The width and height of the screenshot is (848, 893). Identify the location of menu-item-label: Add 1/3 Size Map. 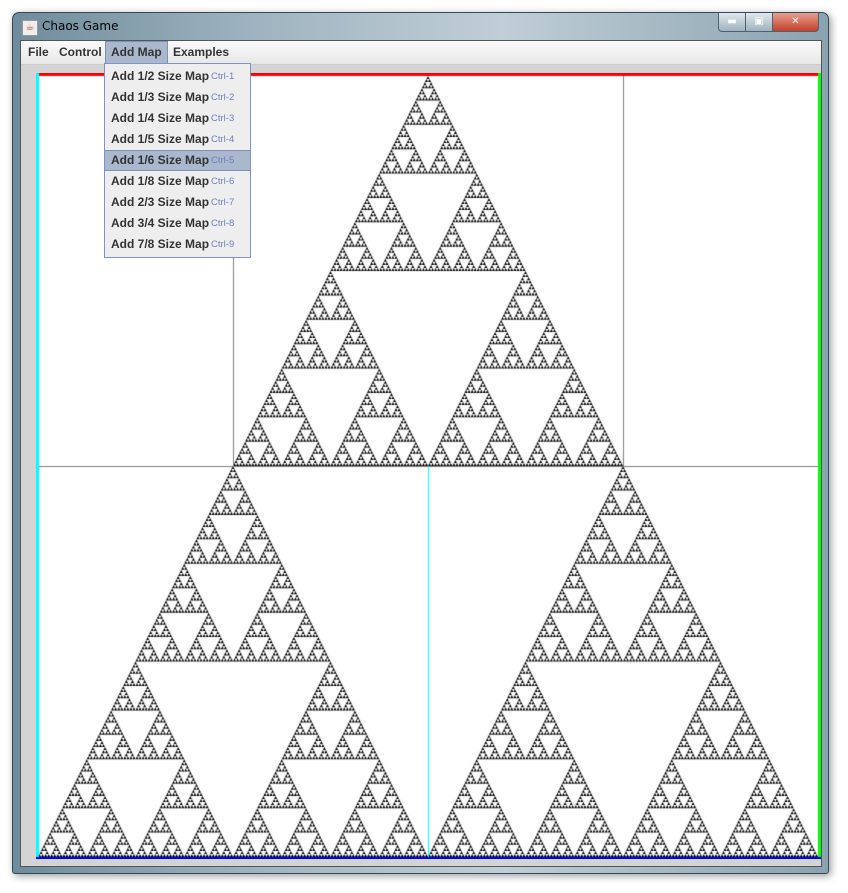
(160, 97).